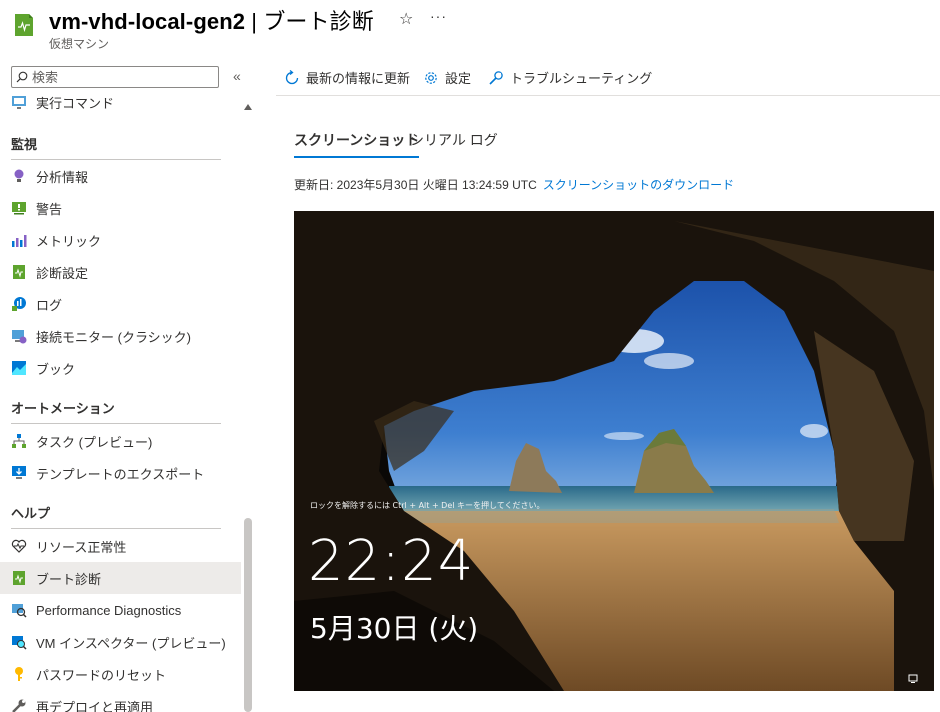 The image size is (940, 712). What do you see at coordinates (248, 107) in the screenshot?
I see `scroll-up-arrow-icon` at bounding box center [248, 107].